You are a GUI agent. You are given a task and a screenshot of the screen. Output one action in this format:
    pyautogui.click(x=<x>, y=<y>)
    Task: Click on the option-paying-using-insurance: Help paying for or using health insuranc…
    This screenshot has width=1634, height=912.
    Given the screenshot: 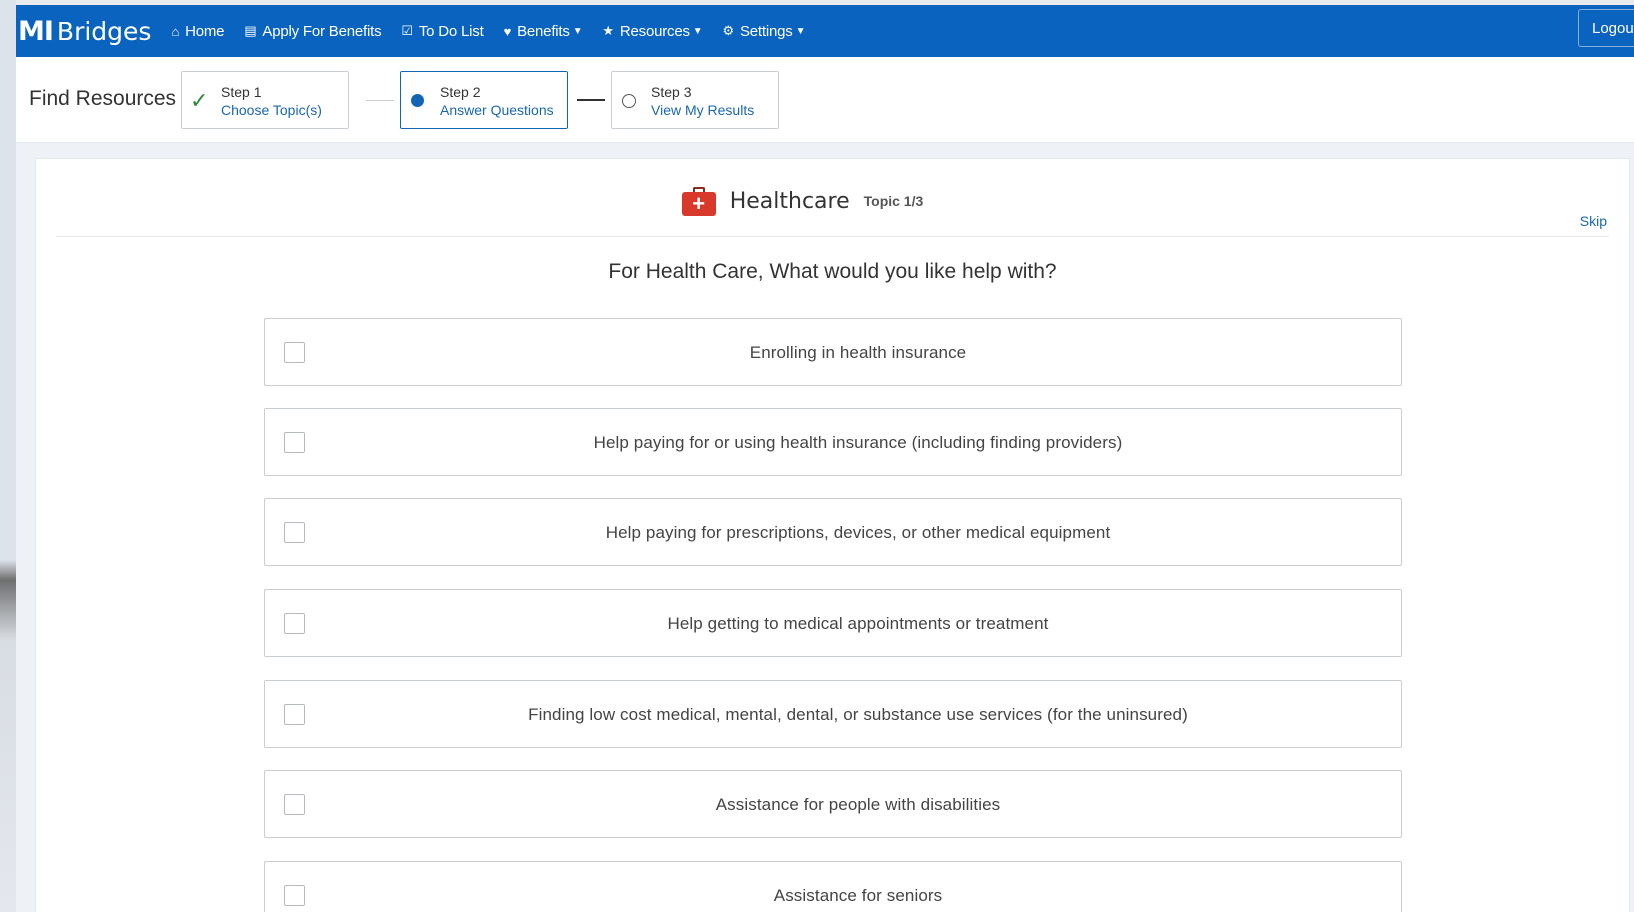 What is the action you would take?
    pyautogui.click(x=833, y=442)
    